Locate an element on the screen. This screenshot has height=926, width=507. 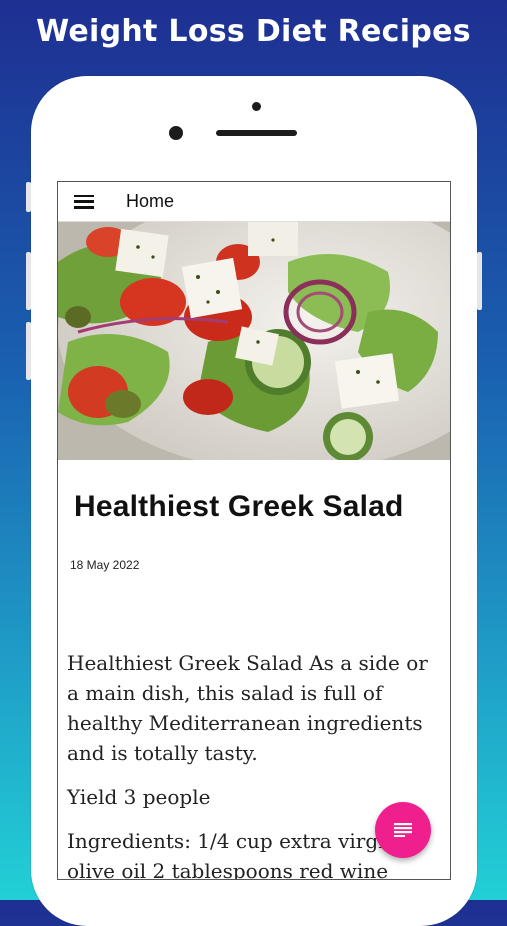
phone-volume-up-button is located at coordinates (28, 281).